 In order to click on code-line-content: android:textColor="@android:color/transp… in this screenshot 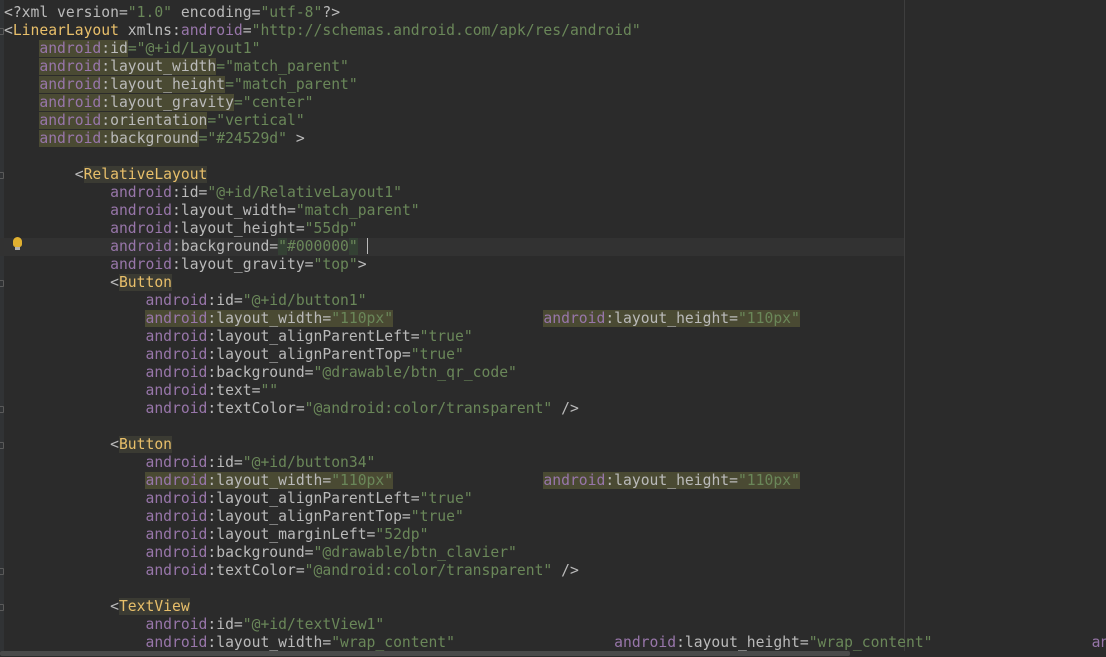, I will do `click(291, 570)`.